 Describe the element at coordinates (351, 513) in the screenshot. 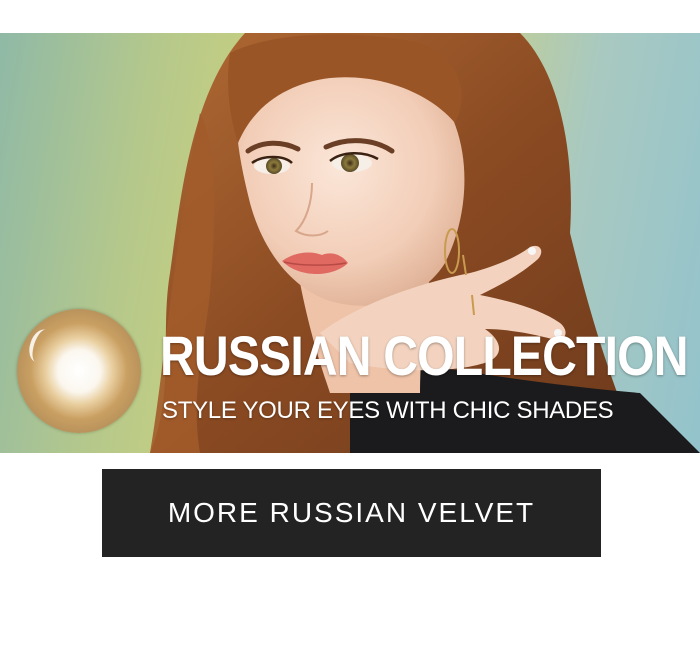

I see `more-russian-velvet-button: MORE RUSSIAN VELVET` at that location.